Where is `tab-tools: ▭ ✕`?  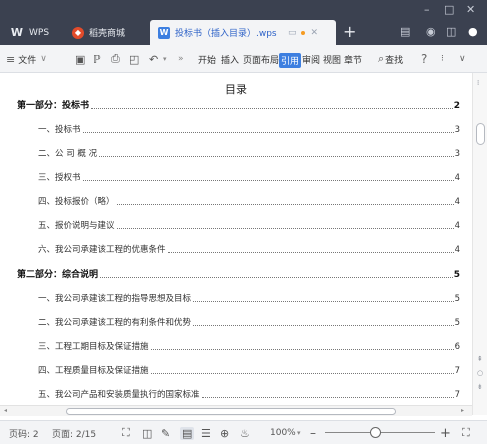 tab-tools: ▭ ✕ is located at coordinates (303, 33).